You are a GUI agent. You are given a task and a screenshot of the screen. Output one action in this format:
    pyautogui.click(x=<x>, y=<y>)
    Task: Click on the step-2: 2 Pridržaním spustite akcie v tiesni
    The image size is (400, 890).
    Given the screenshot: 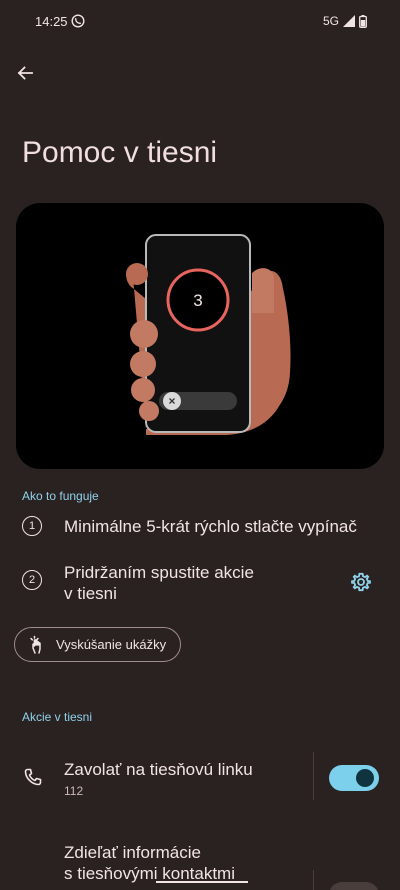 What is the action you would take?
    pyautogui.click(x=138, y=583)
    